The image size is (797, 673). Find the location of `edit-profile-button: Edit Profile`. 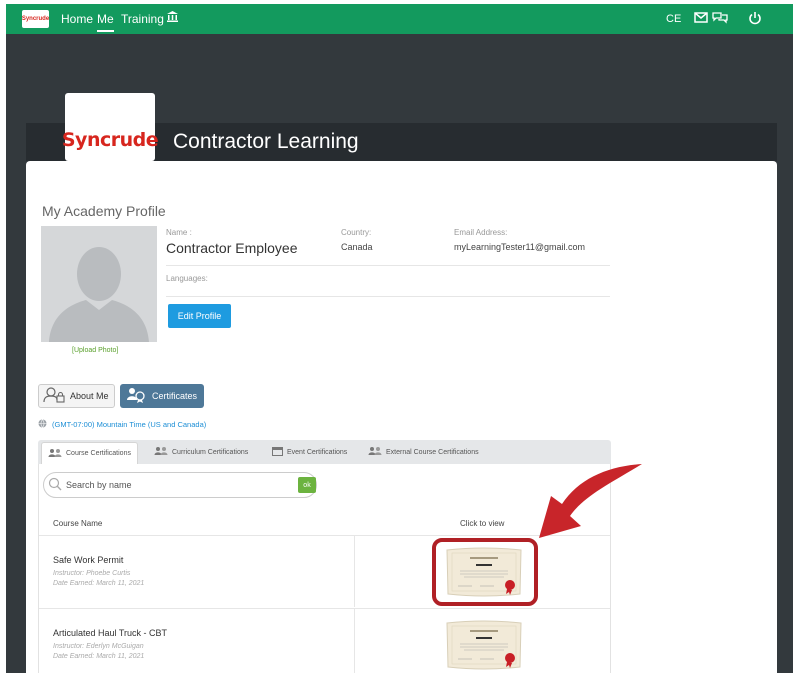

edit-profile-button: Edit Profile is located at coordinates (199, 316).